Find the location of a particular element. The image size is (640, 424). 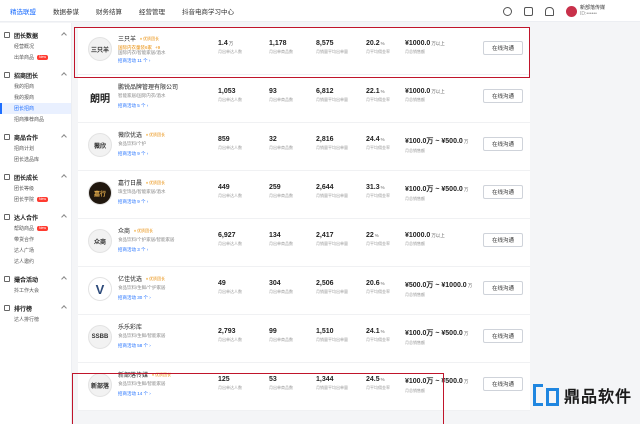

activity-link: 招商活动 11 个 › is located at coordinates (134, 61).